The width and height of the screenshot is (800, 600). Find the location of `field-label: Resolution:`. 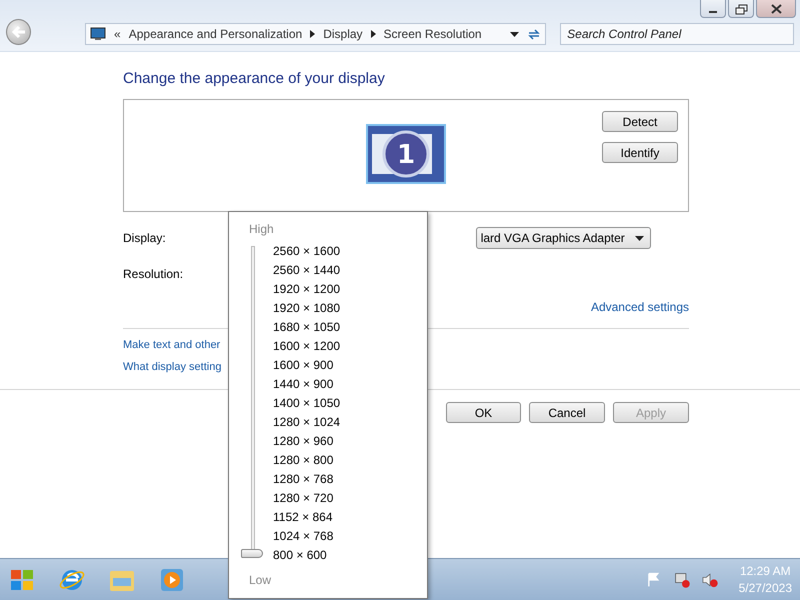

field-label: Resolution: is located at coordinates (153, 274).